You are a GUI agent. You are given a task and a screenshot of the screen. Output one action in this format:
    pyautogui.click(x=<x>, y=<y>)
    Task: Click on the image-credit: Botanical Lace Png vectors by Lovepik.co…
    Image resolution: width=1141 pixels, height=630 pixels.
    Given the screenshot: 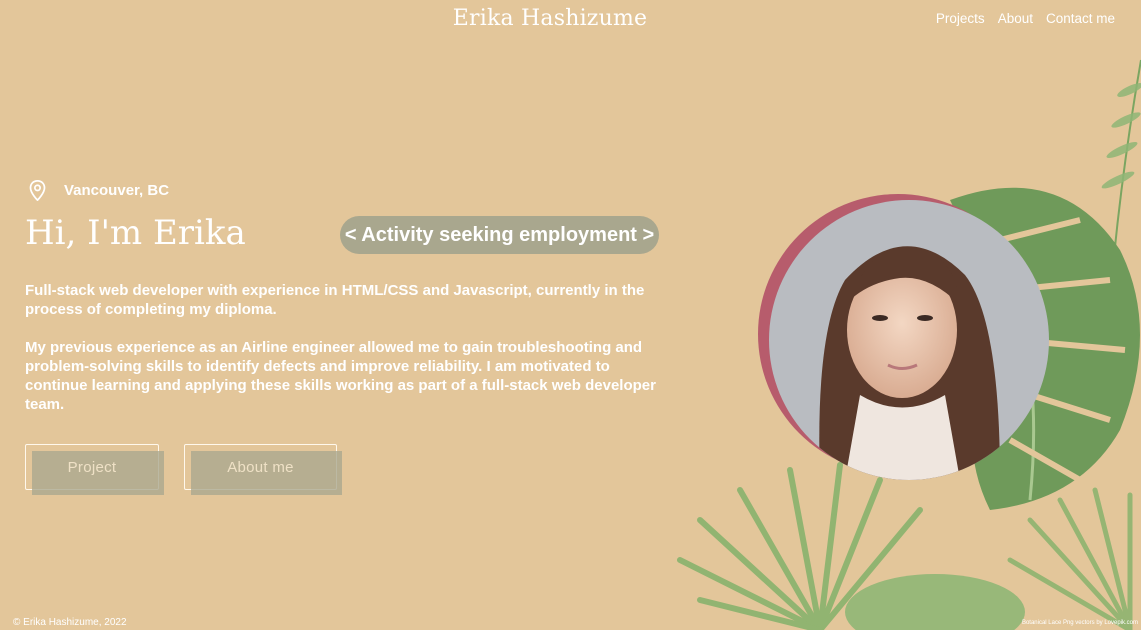 What is the action you would take?
    pyautogui.click(x=1079, y=623)
    